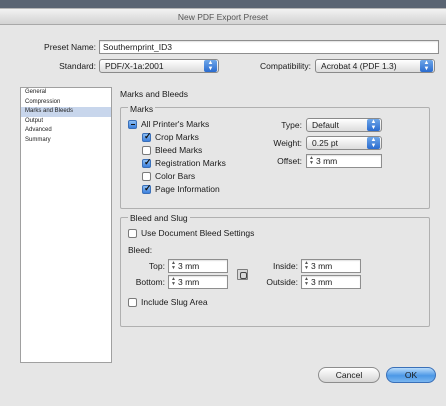  What do you see at coordinates (198, 233) in the screenshot?
I see `use-document-bleed-label: Use Document Bleed Settings` at bounding box center [198, 233].